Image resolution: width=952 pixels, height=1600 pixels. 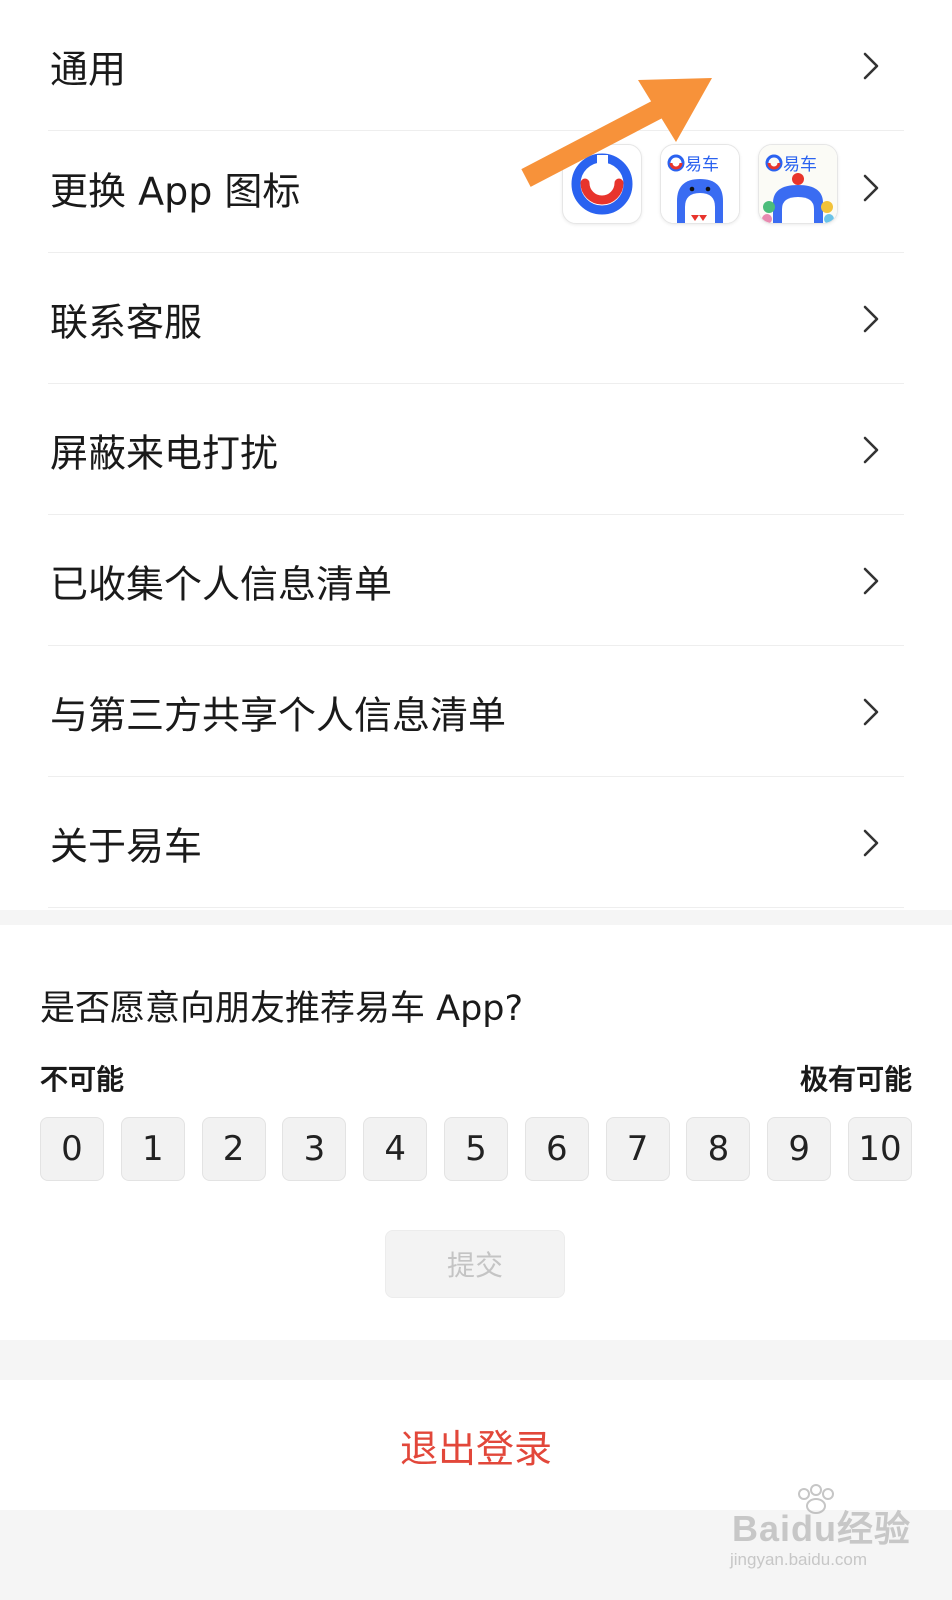 I want to click on yiche-shark-festival-icon: 易车, so click(x=798, y=184).